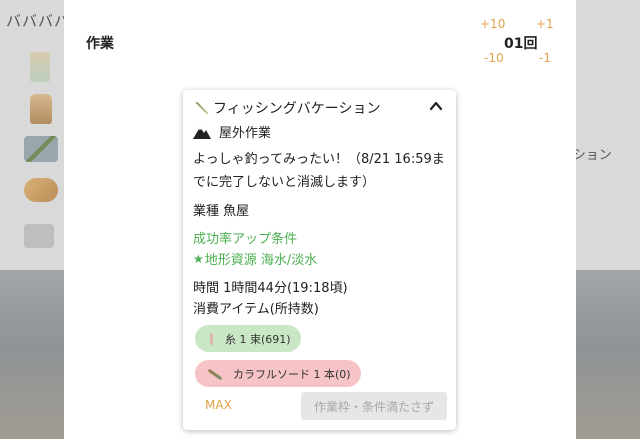 Image resolution: width=640 pixels, height=439 pixels. I want to click on thread-icon, so click(211, 339).